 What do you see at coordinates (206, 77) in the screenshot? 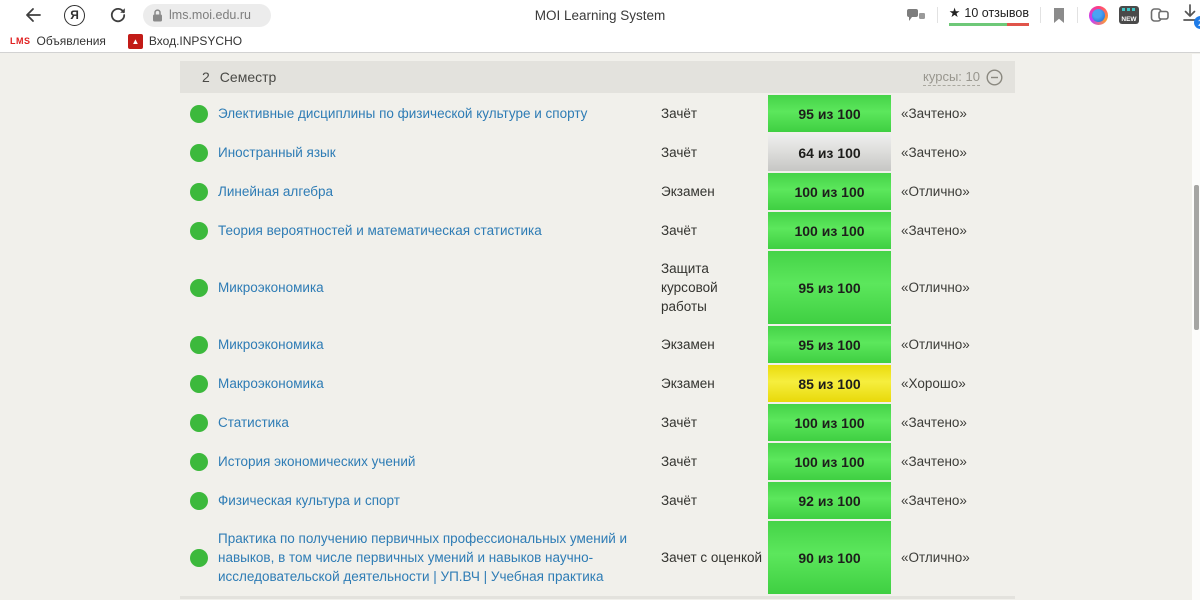
I see `semester-number: 2` at bounding box center [206, 77].